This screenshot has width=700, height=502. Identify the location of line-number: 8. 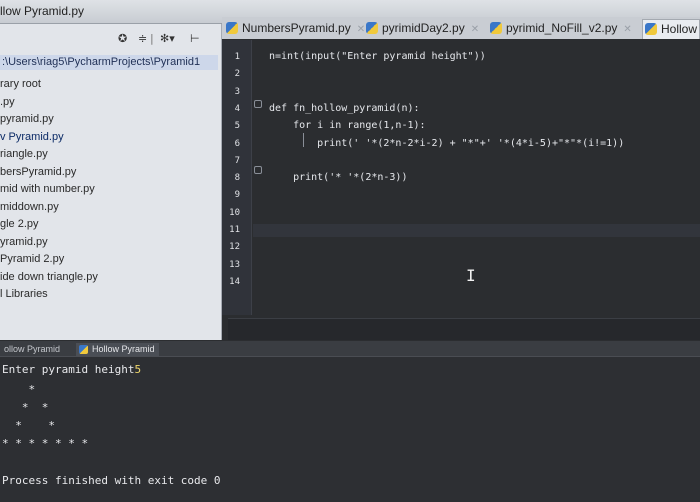
(237, 178).